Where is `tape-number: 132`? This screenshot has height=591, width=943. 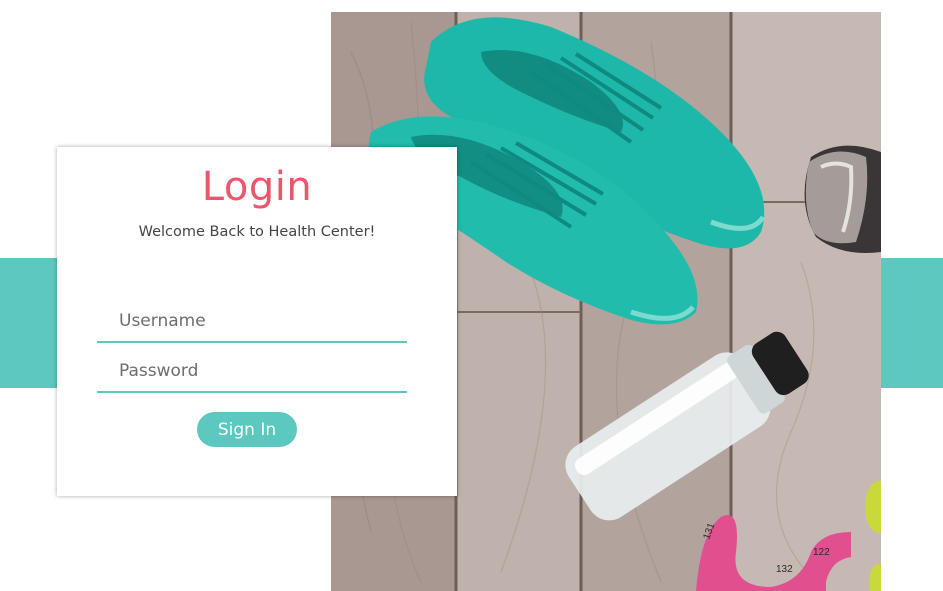 tape-number: 132 is located at coordinates (784, 569).